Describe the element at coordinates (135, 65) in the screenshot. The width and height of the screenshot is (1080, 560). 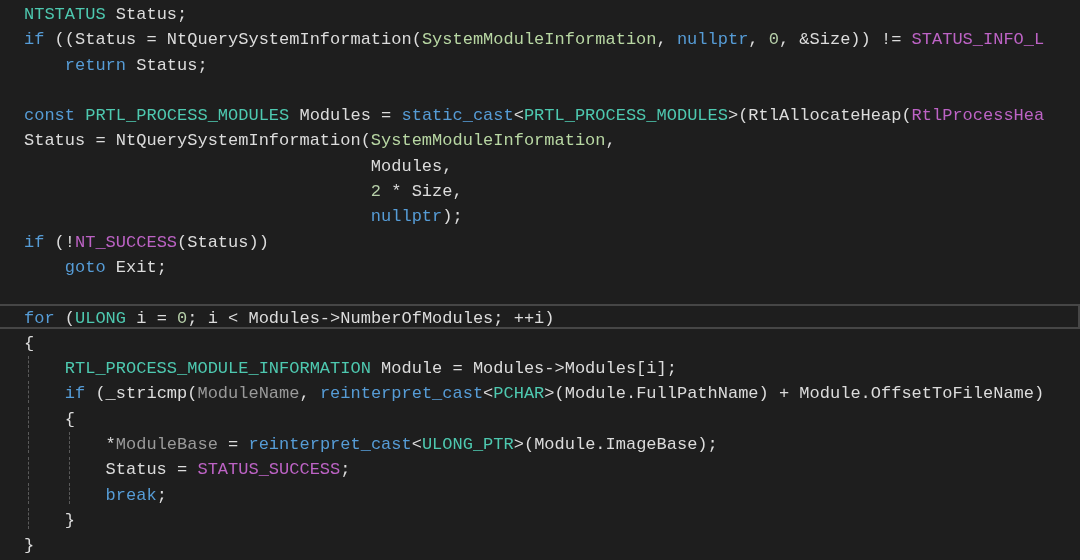
I see `code-line: return Status;` at that location.